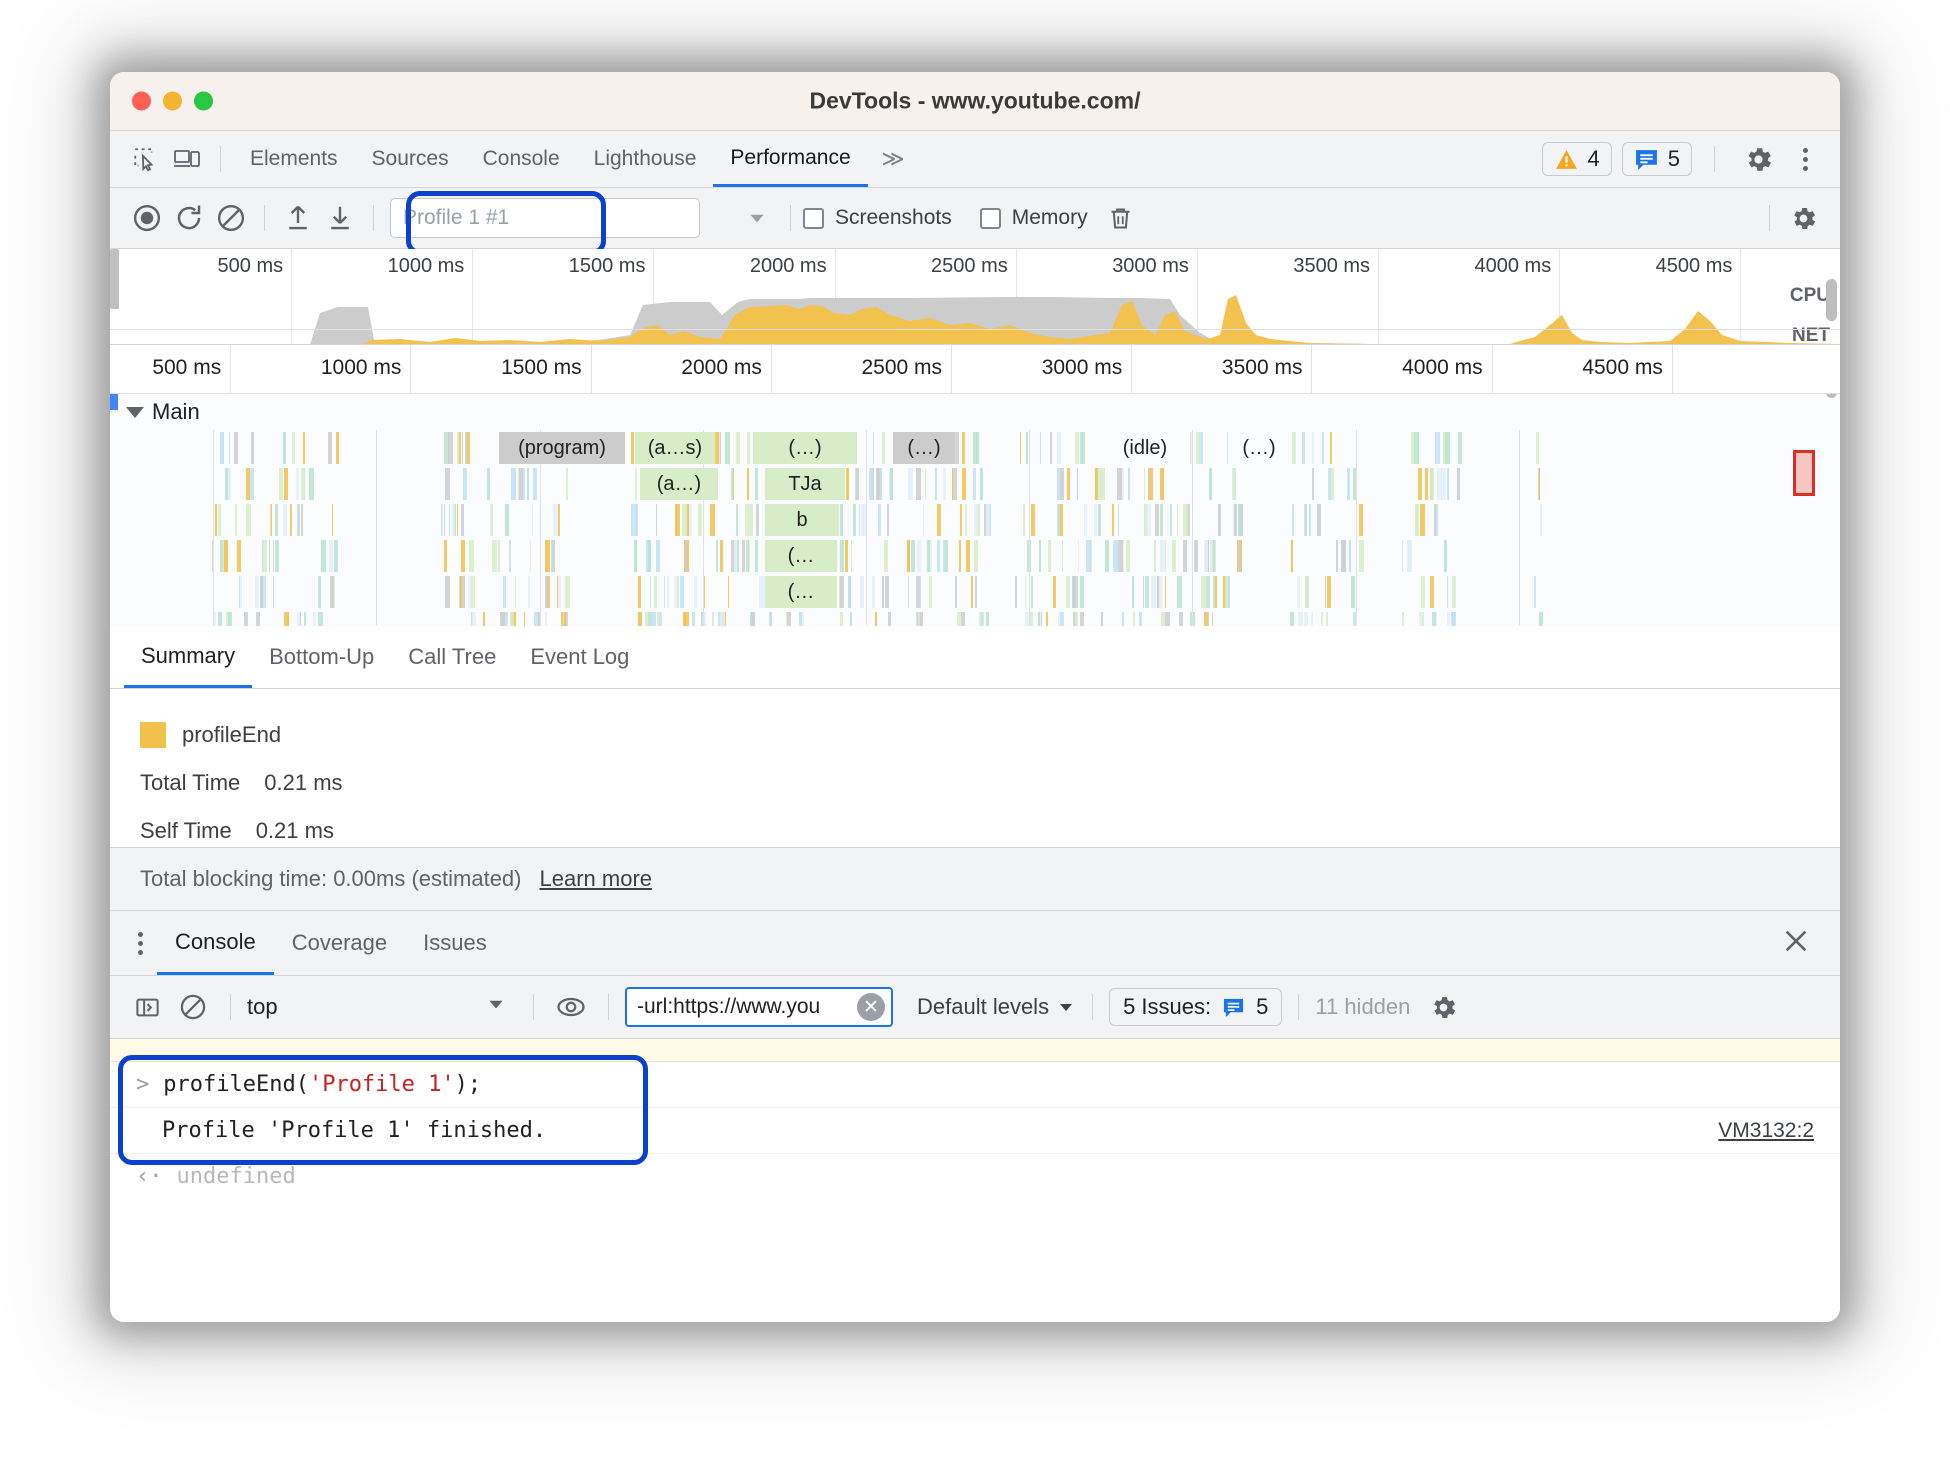  Describe the element at coordinates (892, 159) in the screenshot. I see `more-tabs-icon: ≫` at that location.